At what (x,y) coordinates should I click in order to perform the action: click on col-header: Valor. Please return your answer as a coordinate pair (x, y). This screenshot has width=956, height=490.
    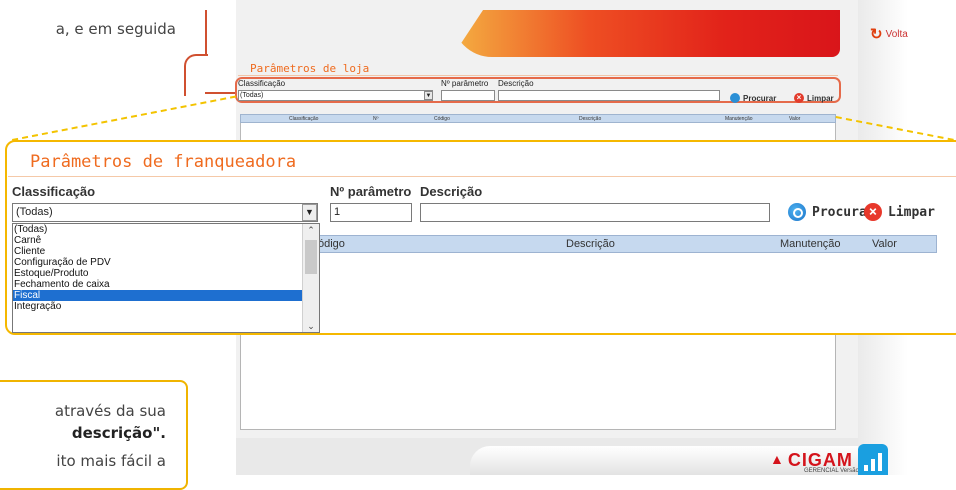
    Looking at the image, I should click on (794, 119).